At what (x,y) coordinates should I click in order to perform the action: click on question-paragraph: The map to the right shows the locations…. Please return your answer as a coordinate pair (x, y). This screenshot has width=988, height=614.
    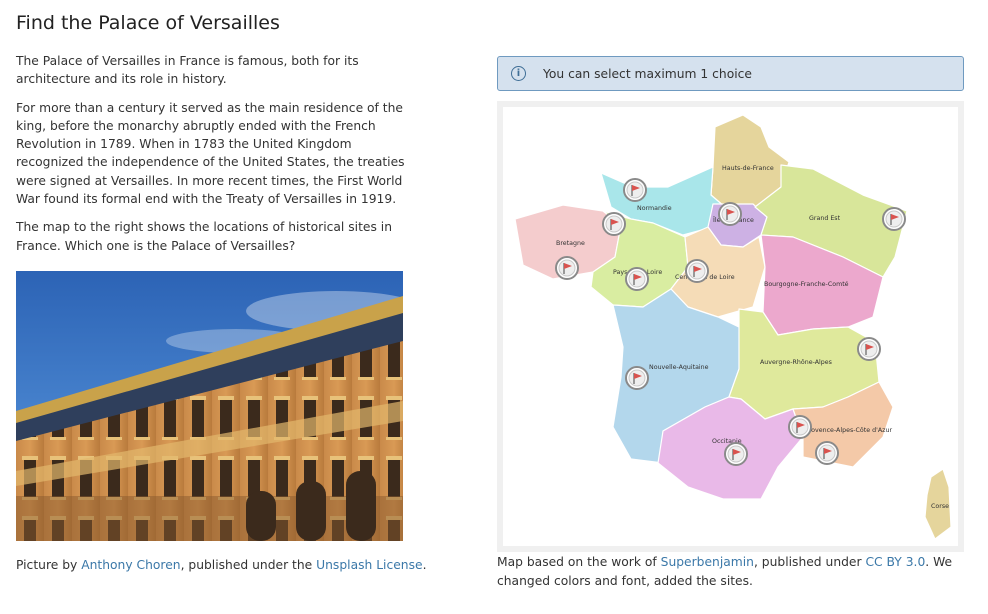
    Looking at the image, I should click on (204, 236).